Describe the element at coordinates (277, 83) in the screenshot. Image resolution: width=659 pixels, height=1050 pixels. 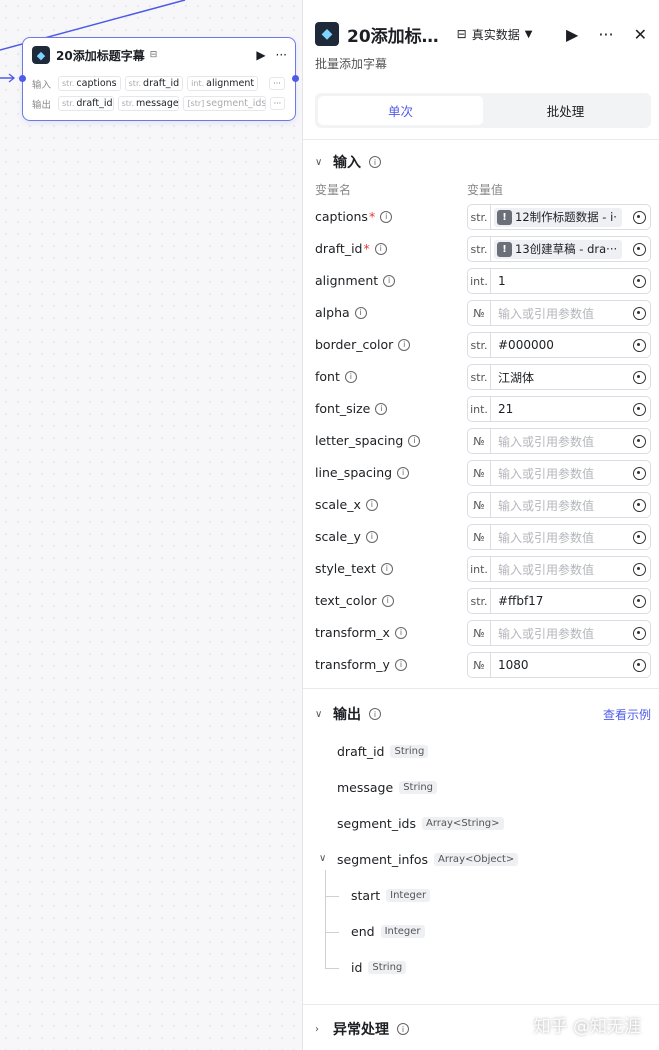
I see `node-input-more: ···` at that location.